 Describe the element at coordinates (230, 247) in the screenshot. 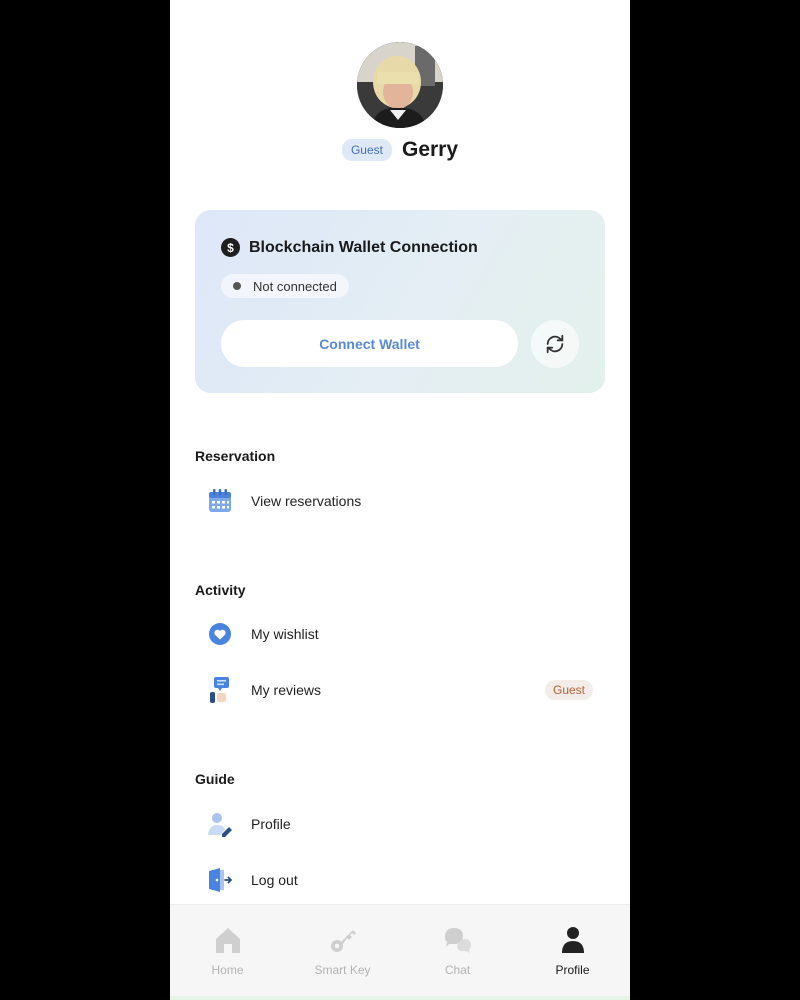

I see `dollar-icon: $` at that location.